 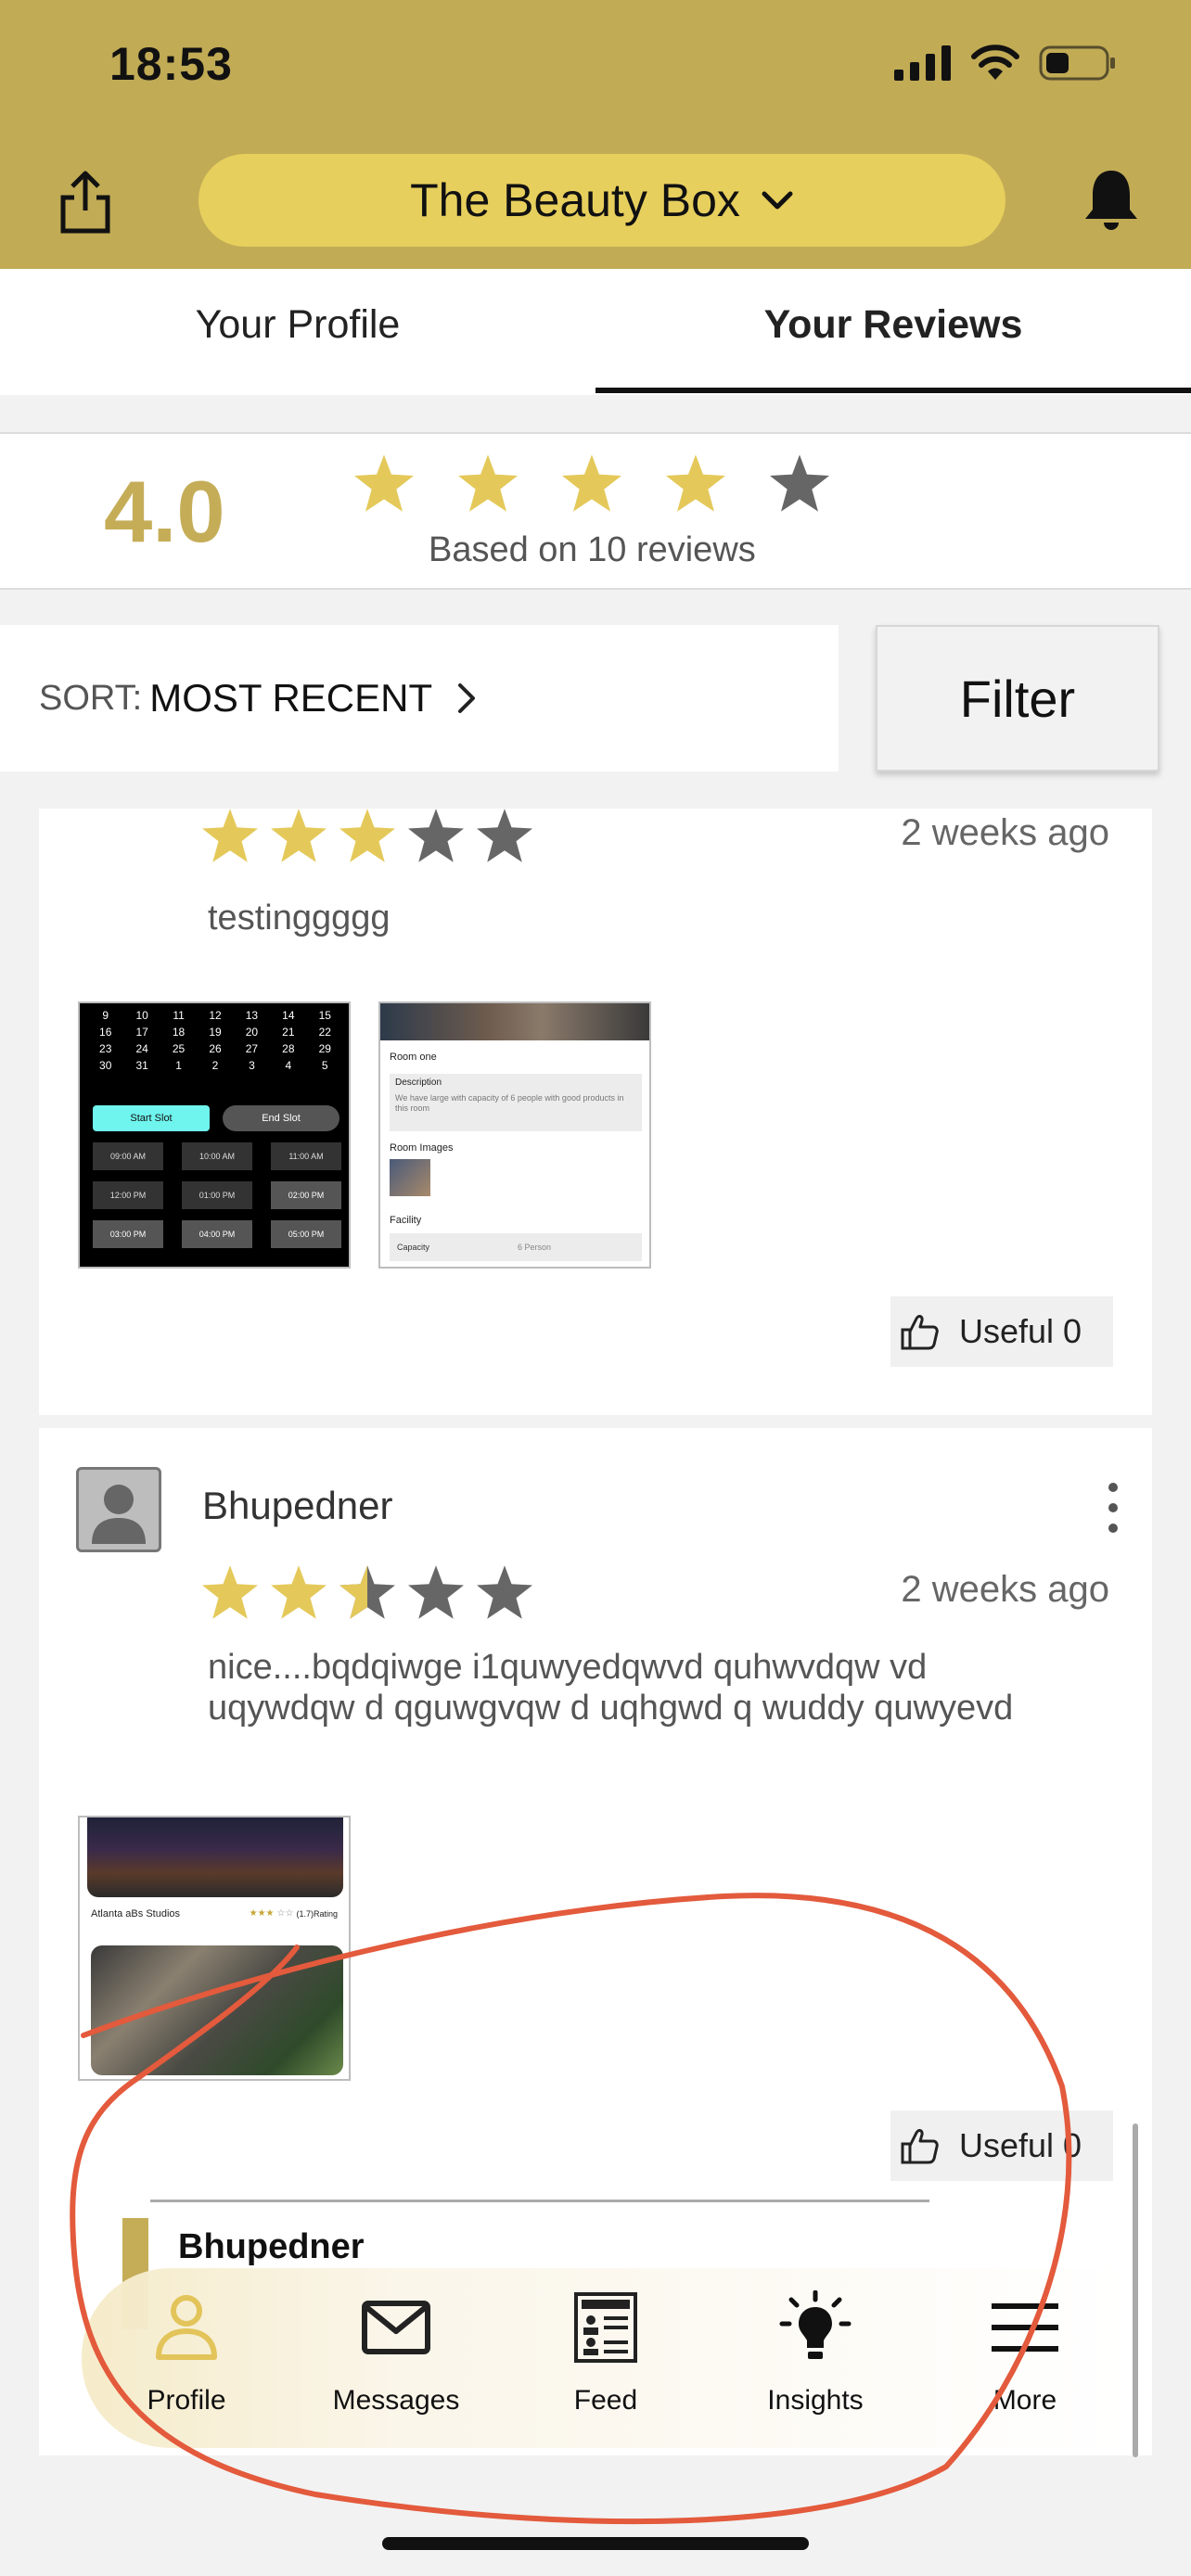 I want to click on calendar-date: 31, so click(x=141, y=1065).